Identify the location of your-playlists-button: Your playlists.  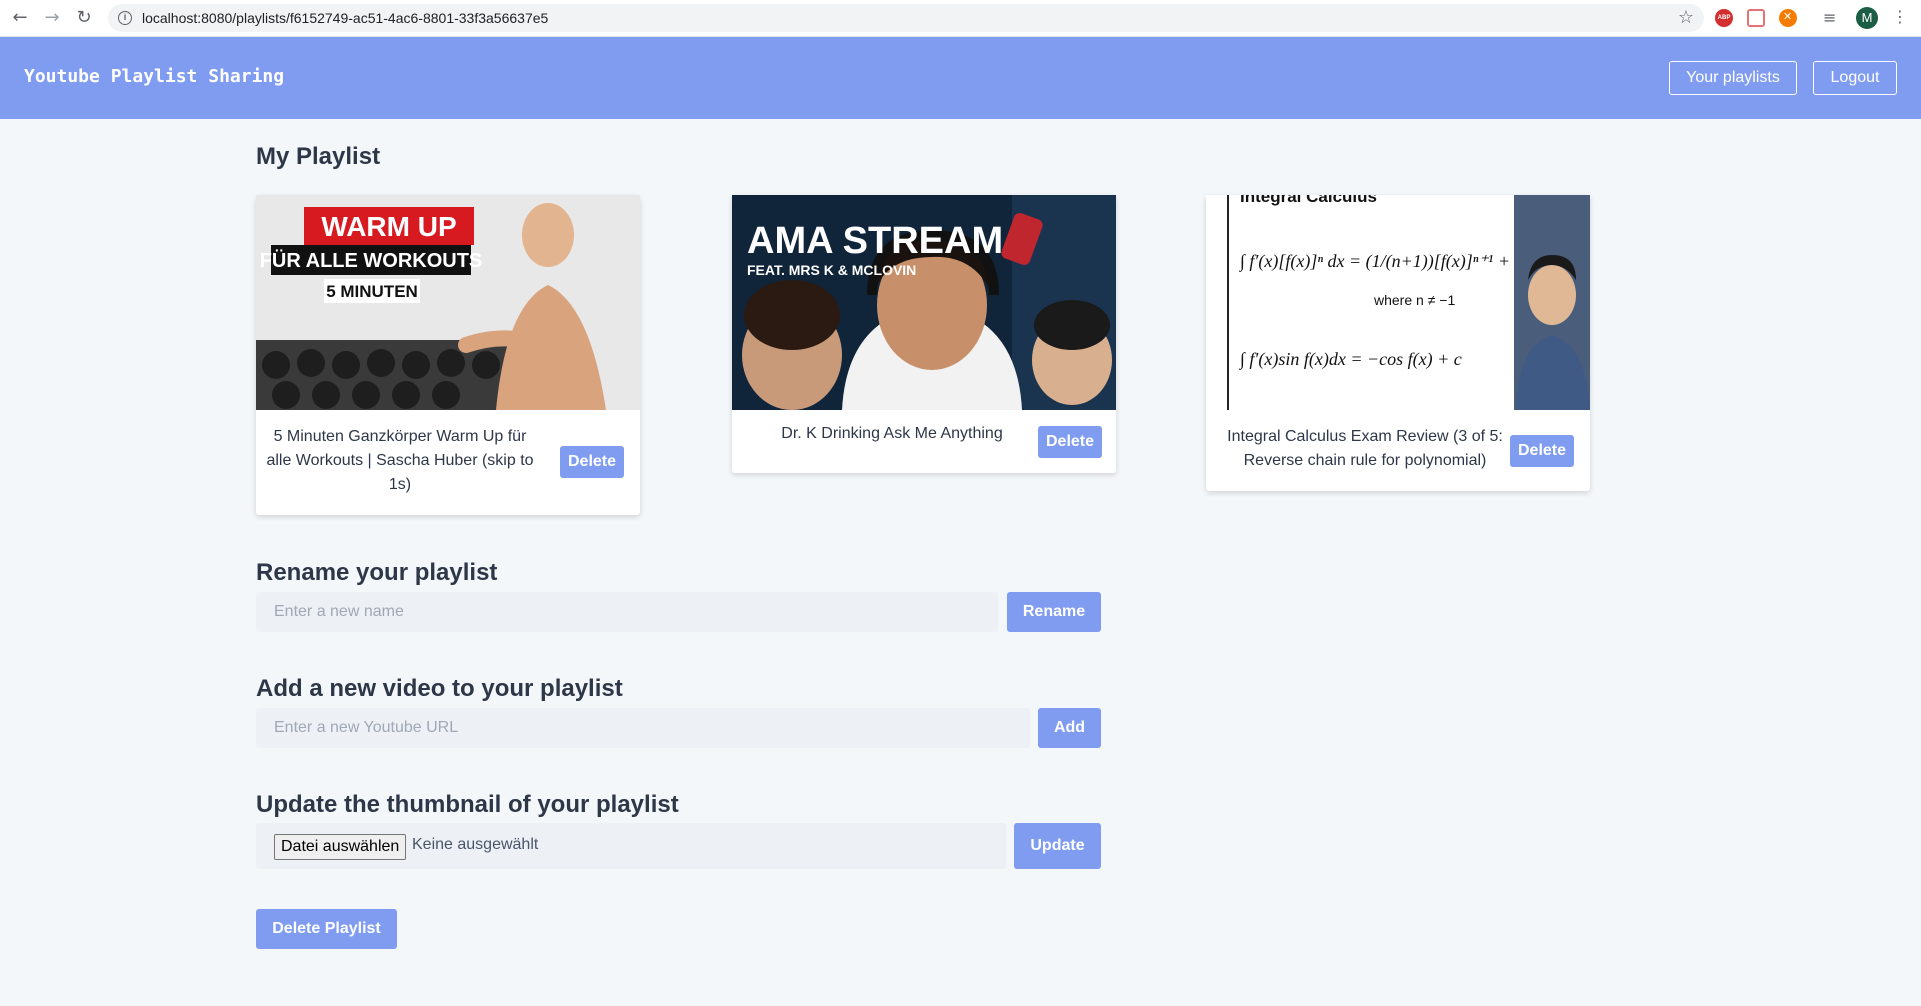
(1733, 78).